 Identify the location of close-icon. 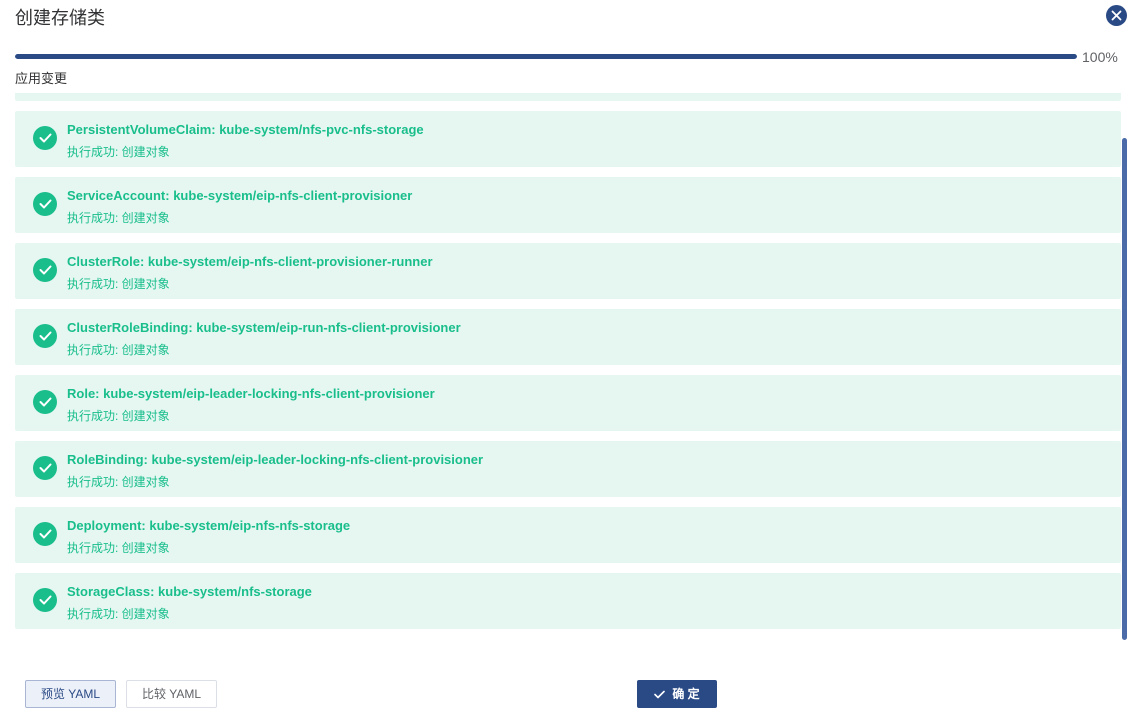
(1116, 15).